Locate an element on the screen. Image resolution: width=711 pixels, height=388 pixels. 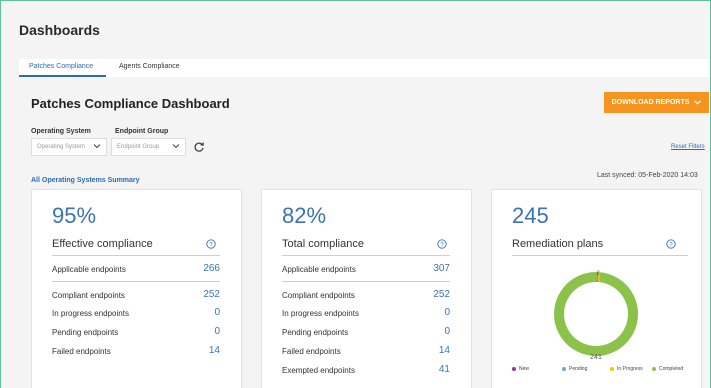
os-select: Operating System is located at coordinates (69, 147).